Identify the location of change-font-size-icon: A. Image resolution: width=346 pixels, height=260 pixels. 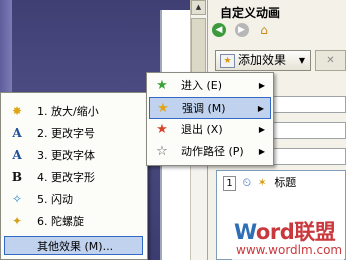
(17, 133).